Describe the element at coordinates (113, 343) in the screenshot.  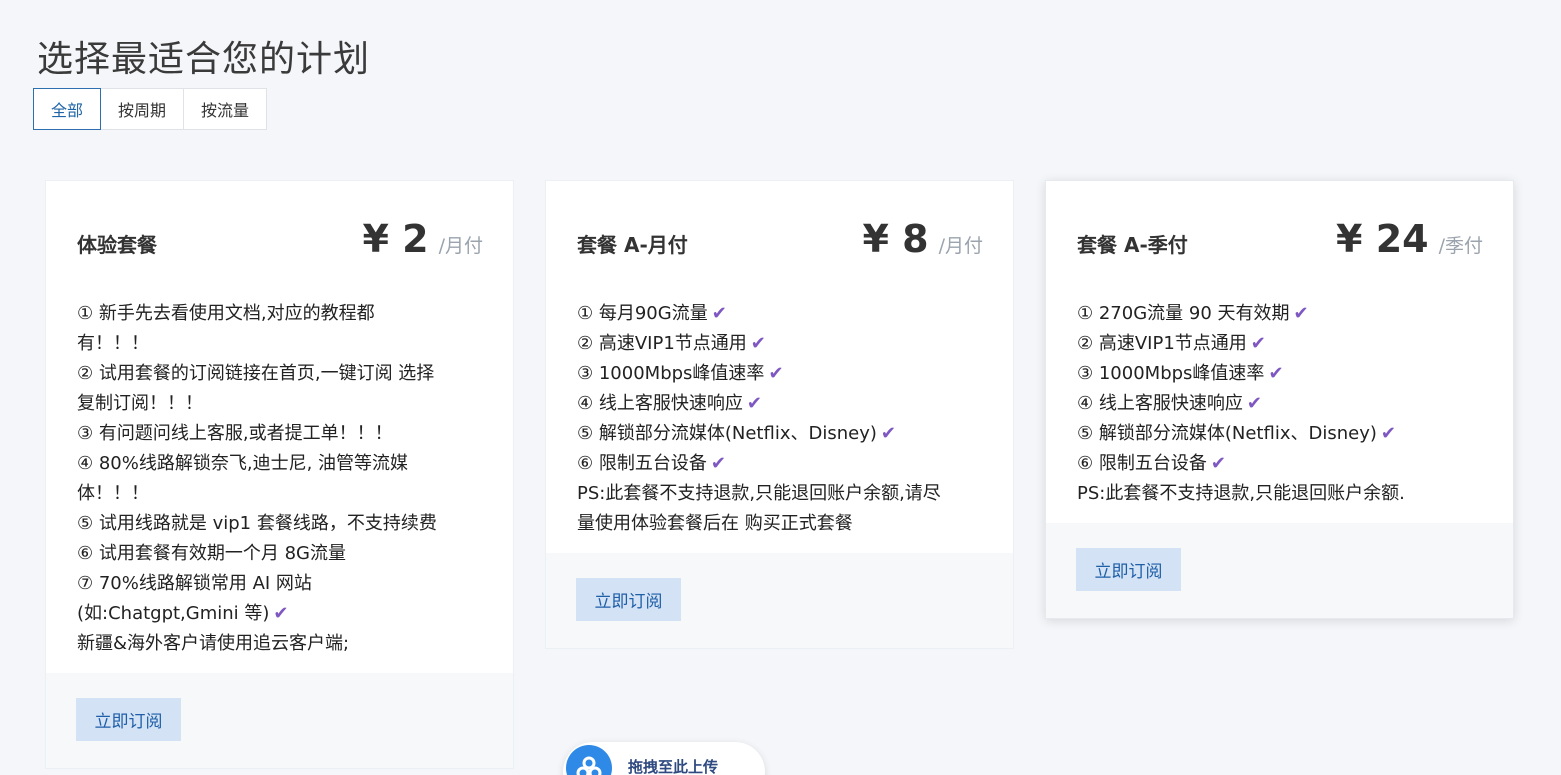
I see `plan-feature-text: 有！！！` at that location.